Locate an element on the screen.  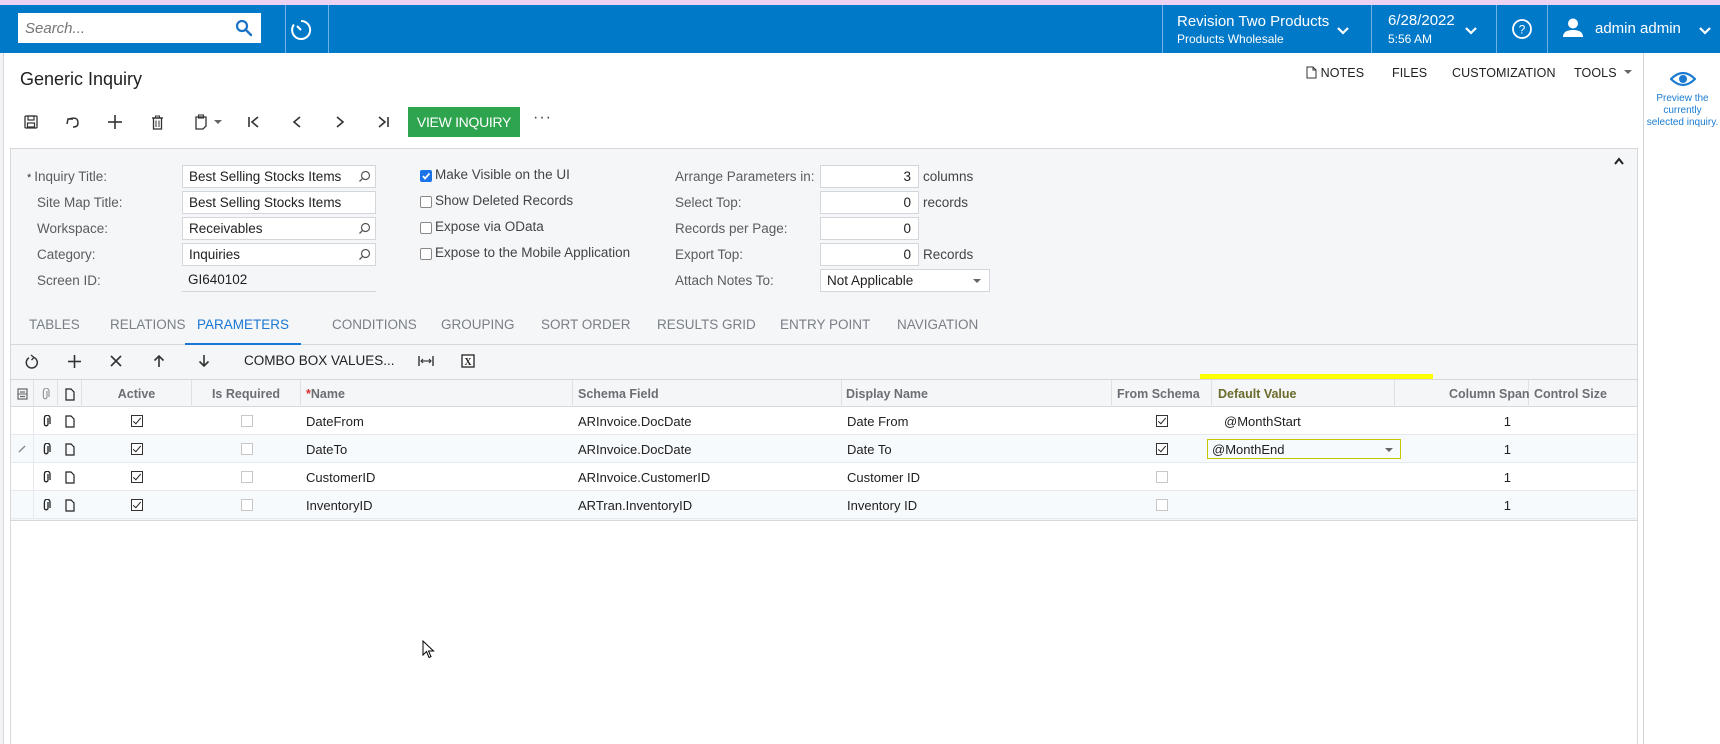
view-inquiry-button: VIEW INQUIRY is located at coordinates (464, 122).